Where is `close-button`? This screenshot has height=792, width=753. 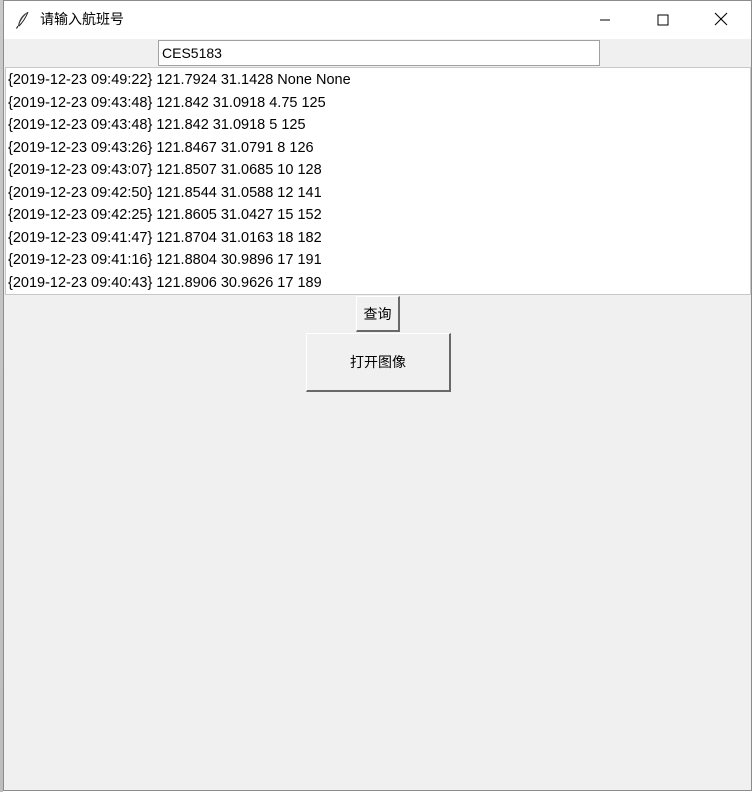
close-button is located at coordinates (721, 20).